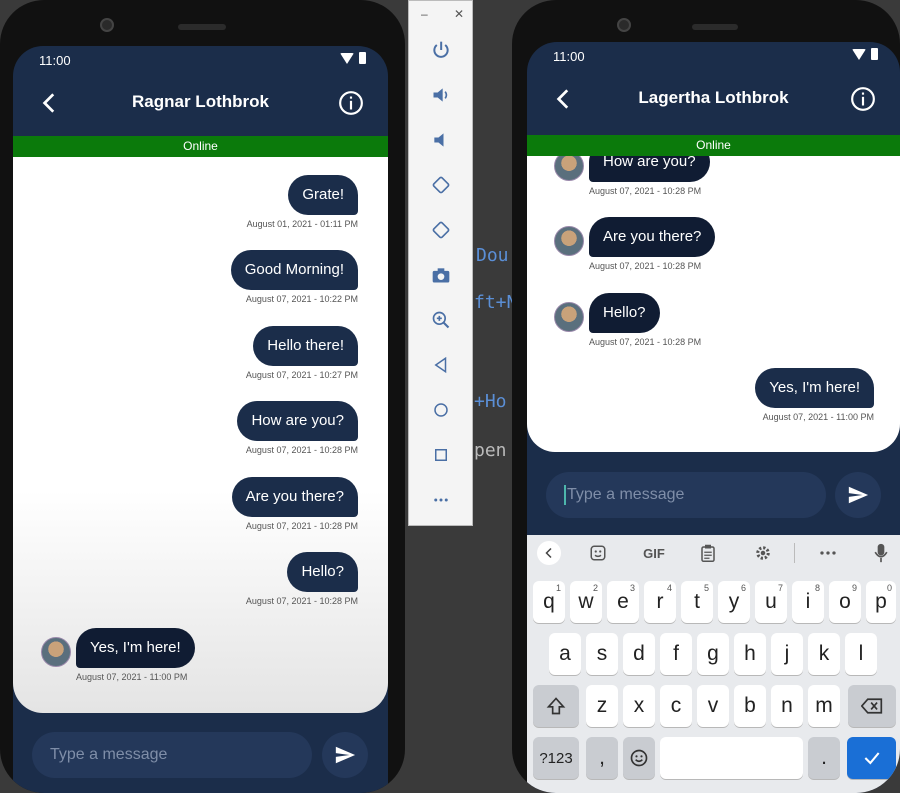 The width and height of the screenshot is (900, 793). What do you see at coordinates (713, 654) in the screenshot?
I see `key-g: g` at bounding box center [713, 654].